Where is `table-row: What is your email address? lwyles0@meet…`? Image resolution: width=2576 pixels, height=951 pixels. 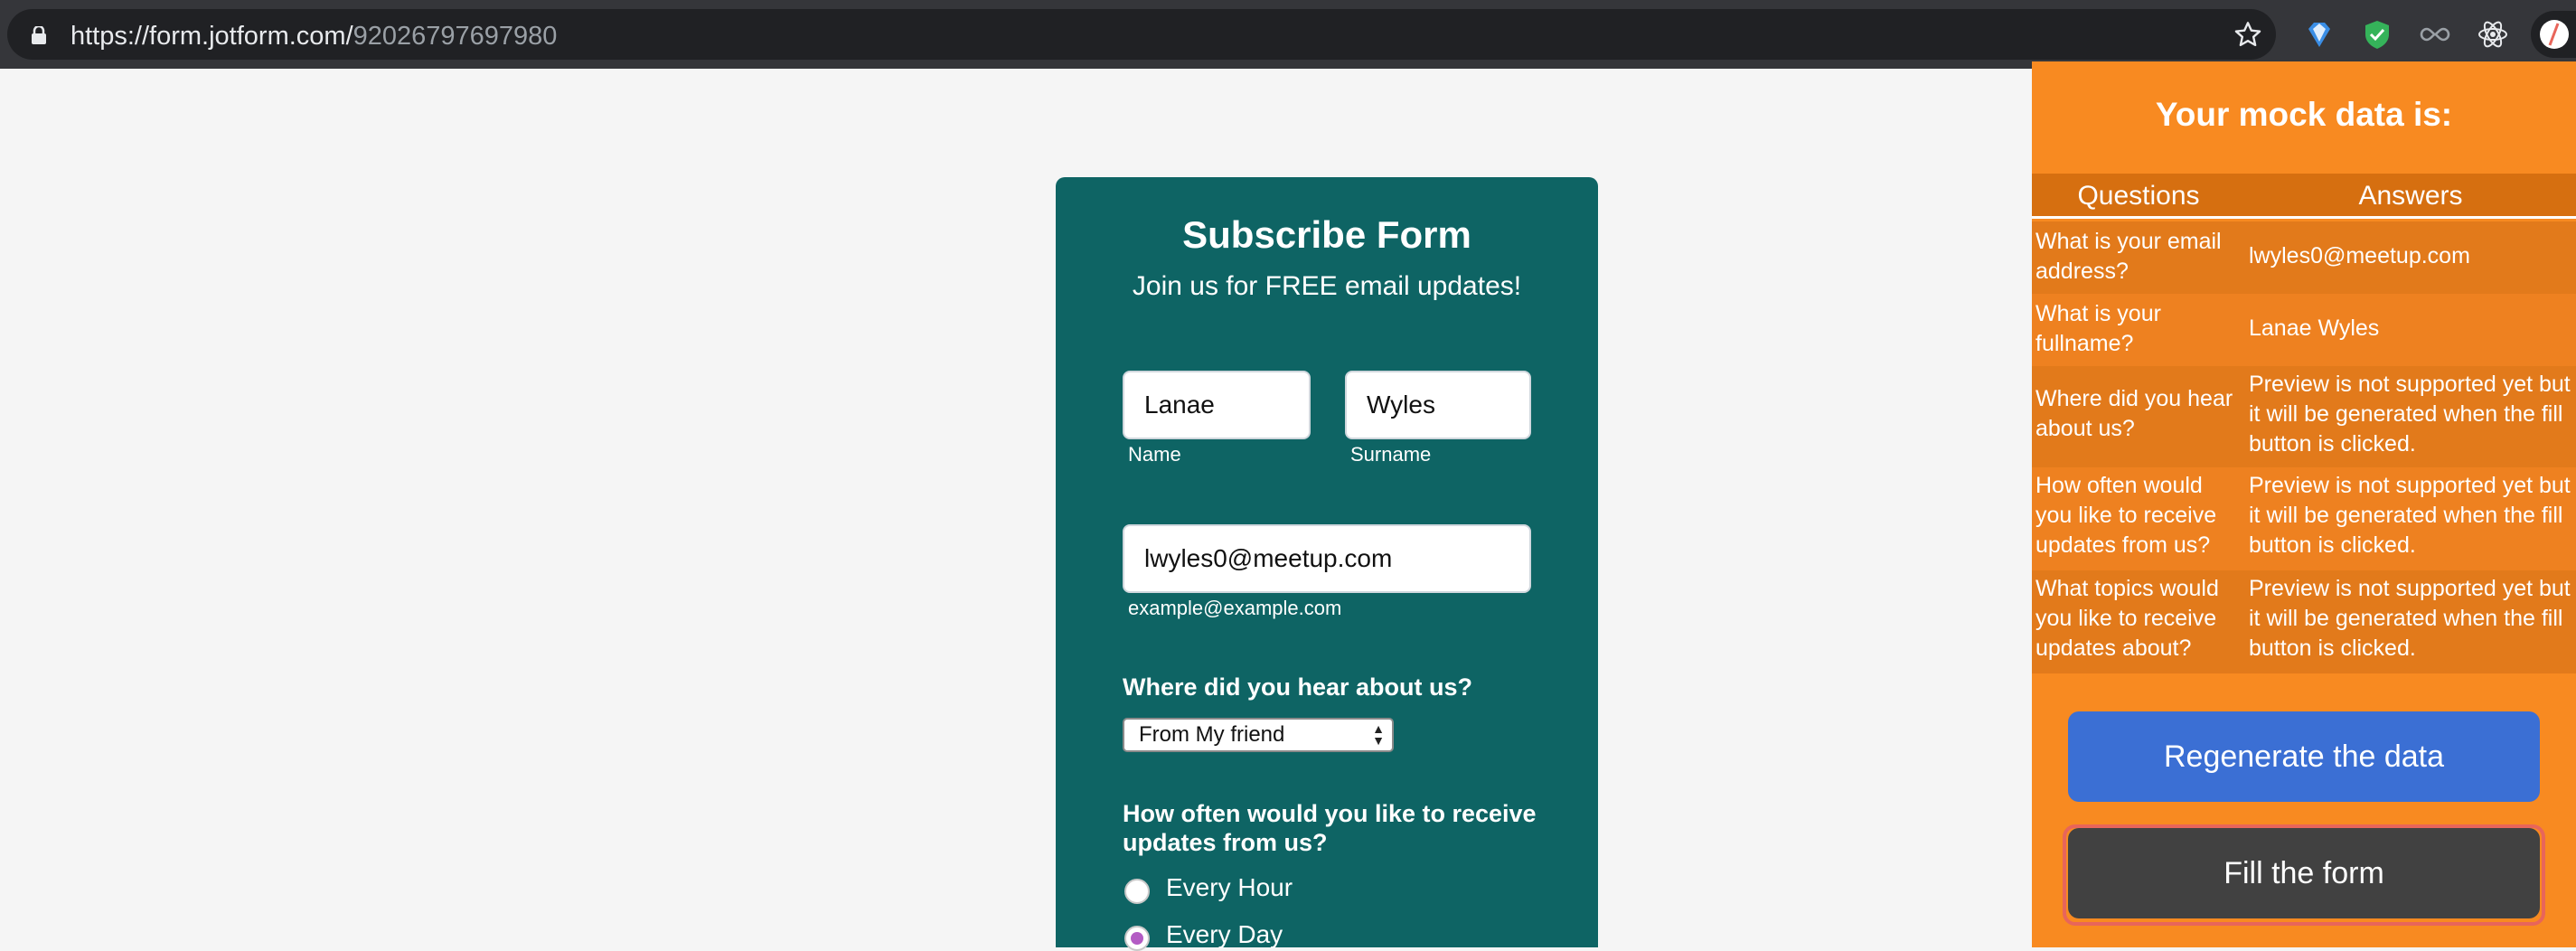
table-row: What is your email address? lwyles0@meet… is located at coordinates (2304, 257).